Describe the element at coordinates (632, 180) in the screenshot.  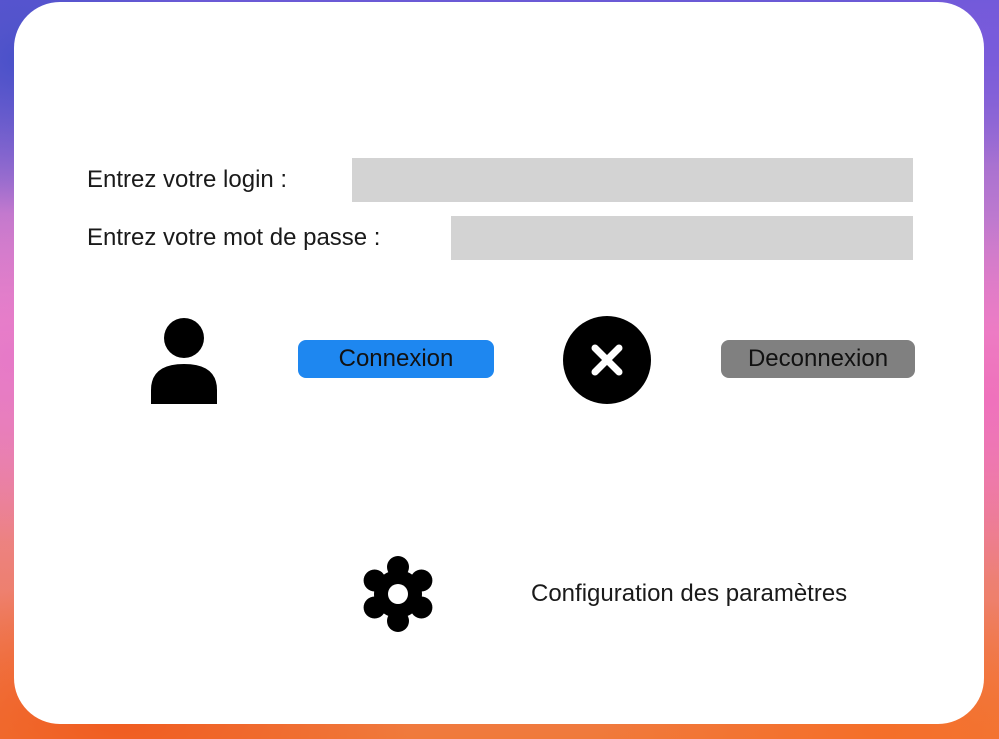
I see `login-input` at that location.